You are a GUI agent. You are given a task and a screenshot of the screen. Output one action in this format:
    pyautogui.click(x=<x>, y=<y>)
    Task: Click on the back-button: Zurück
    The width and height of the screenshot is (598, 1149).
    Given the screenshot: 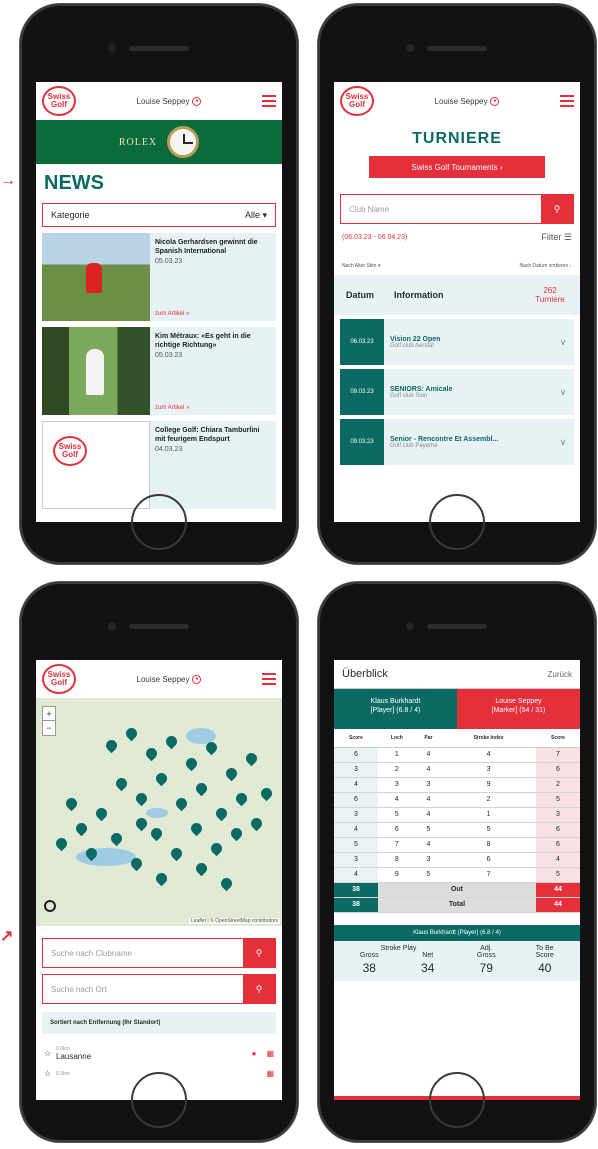 What is the action you would take?
    pyautogui.click(x=560, y=674)
    